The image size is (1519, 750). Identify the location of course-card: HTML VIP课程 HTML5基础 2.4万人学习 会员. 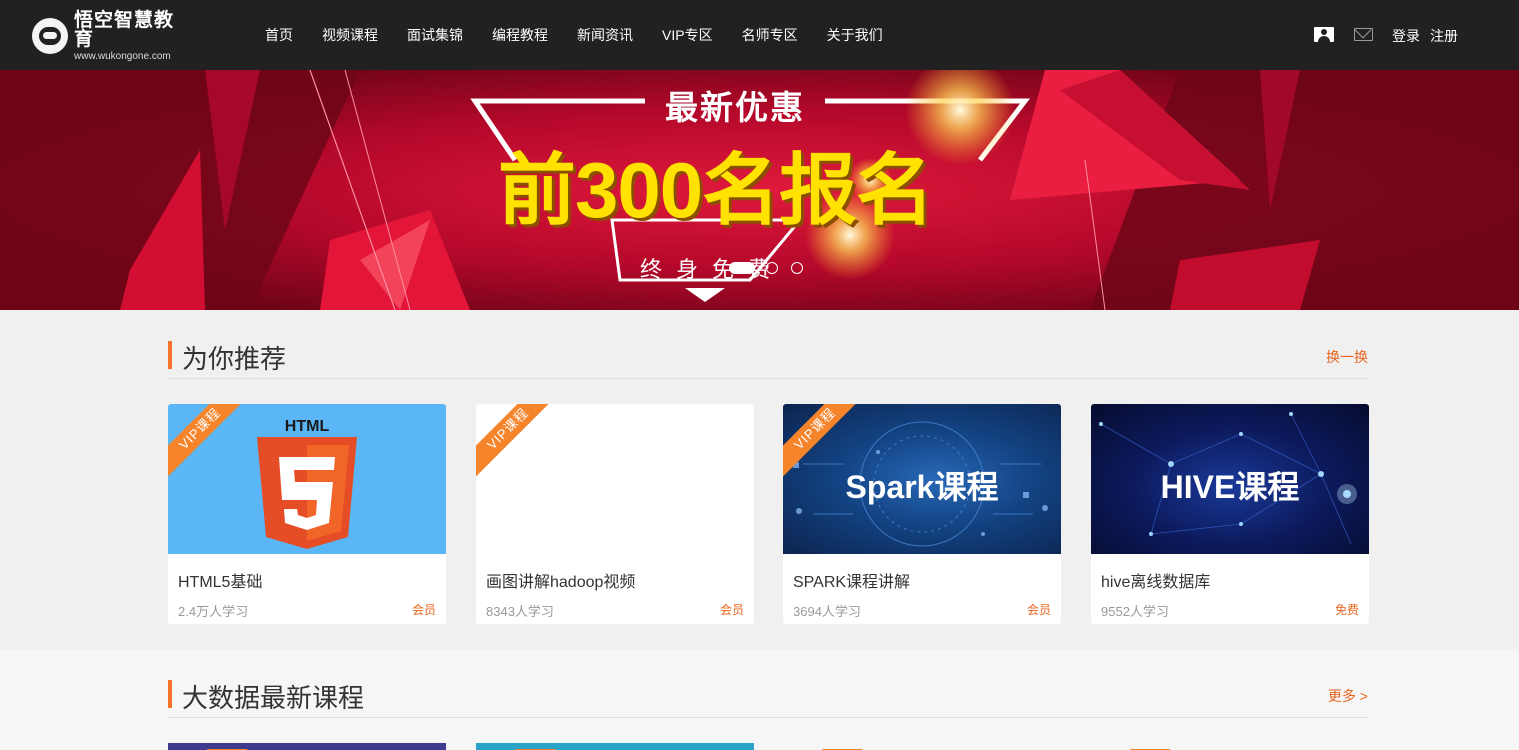
(307, 514).